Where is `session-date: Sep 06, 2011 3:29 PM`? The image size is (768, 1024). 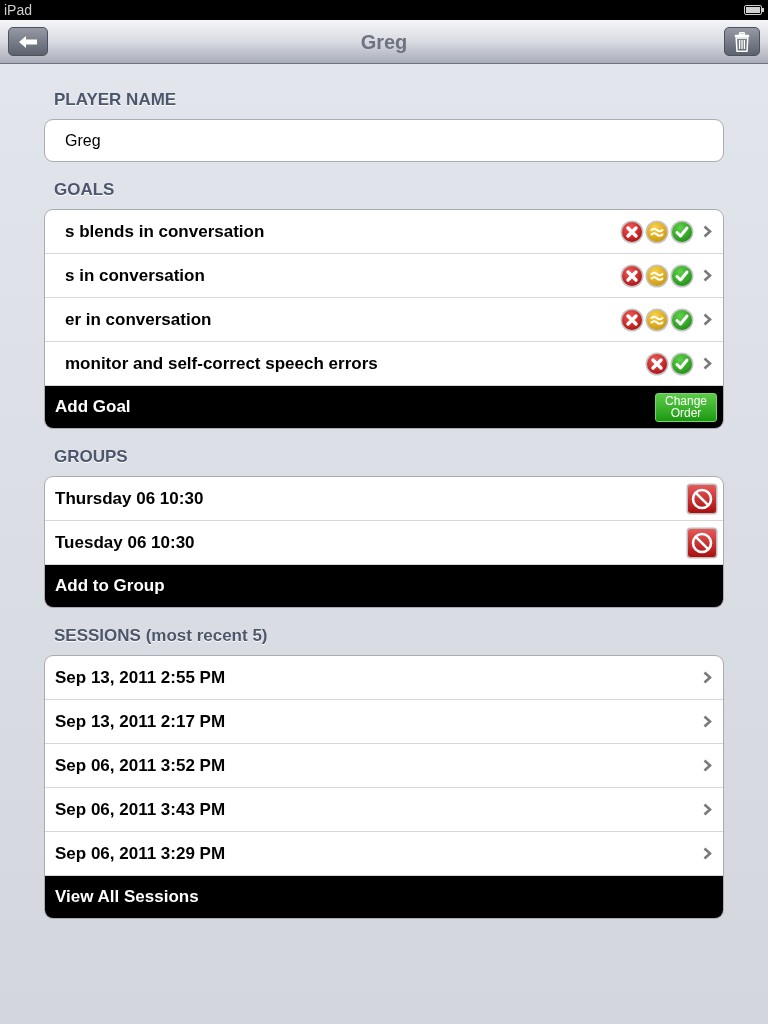
session-date: Sep 06, 2011 3:29 PM is located at coordinates (141, 853).